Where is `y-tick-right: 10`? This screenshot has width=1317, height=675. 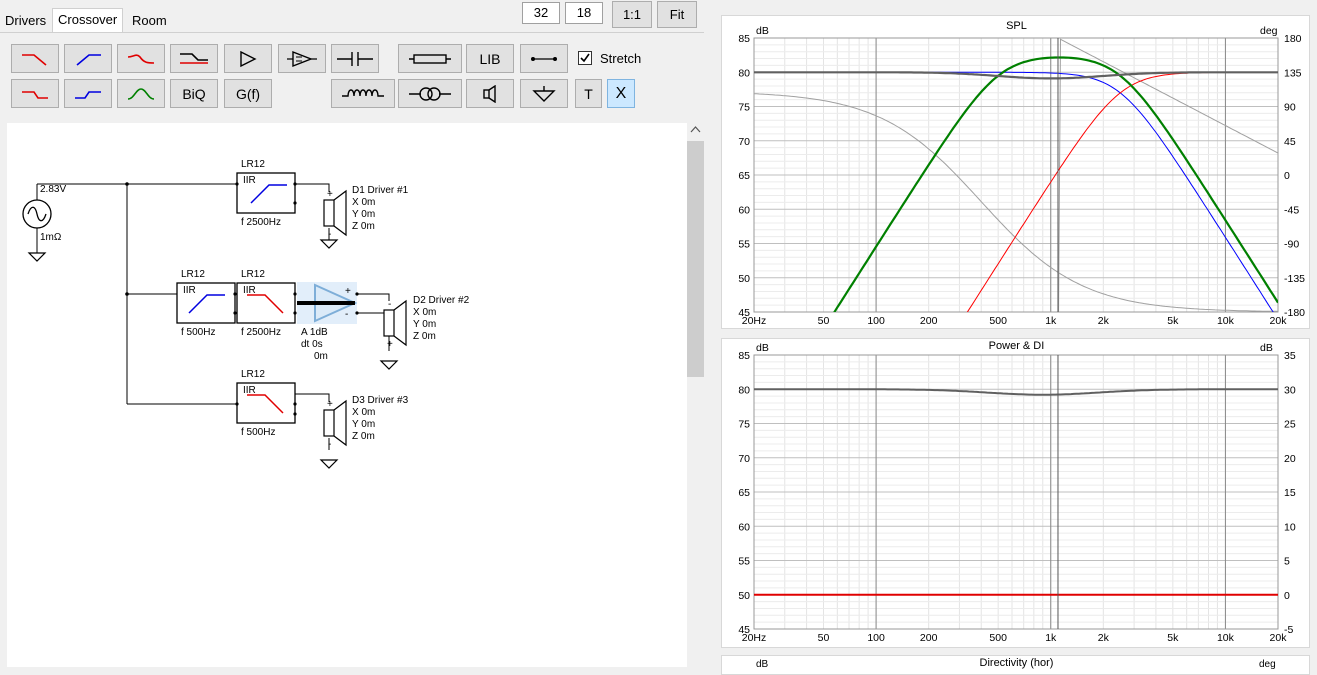
y-tick-right: 10 is located at coordinates (1290, 527).